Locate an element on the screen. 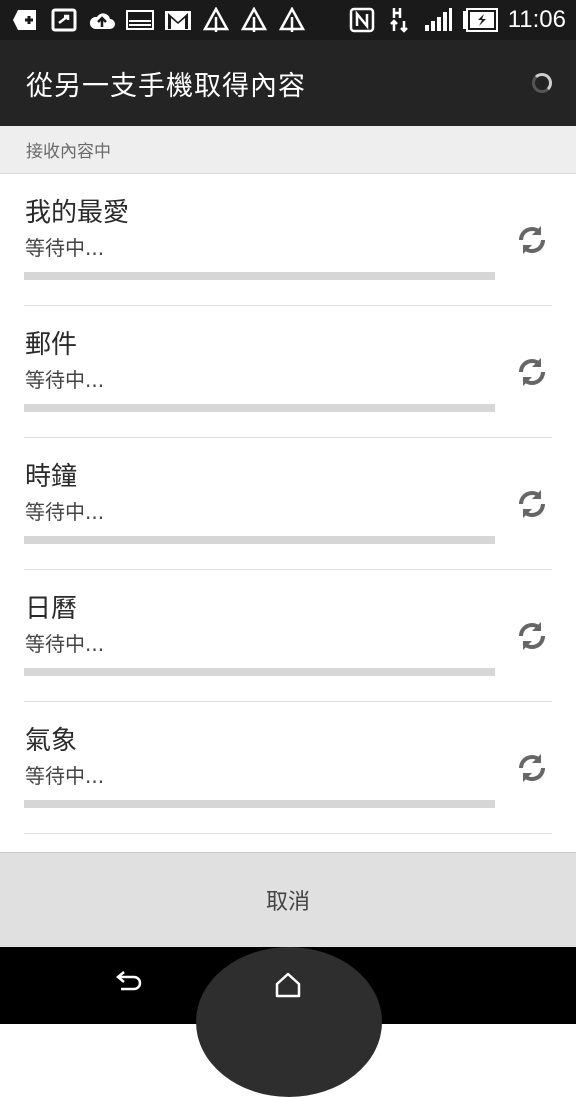  signal-hplus-icon is located at coordinates (400, 20).